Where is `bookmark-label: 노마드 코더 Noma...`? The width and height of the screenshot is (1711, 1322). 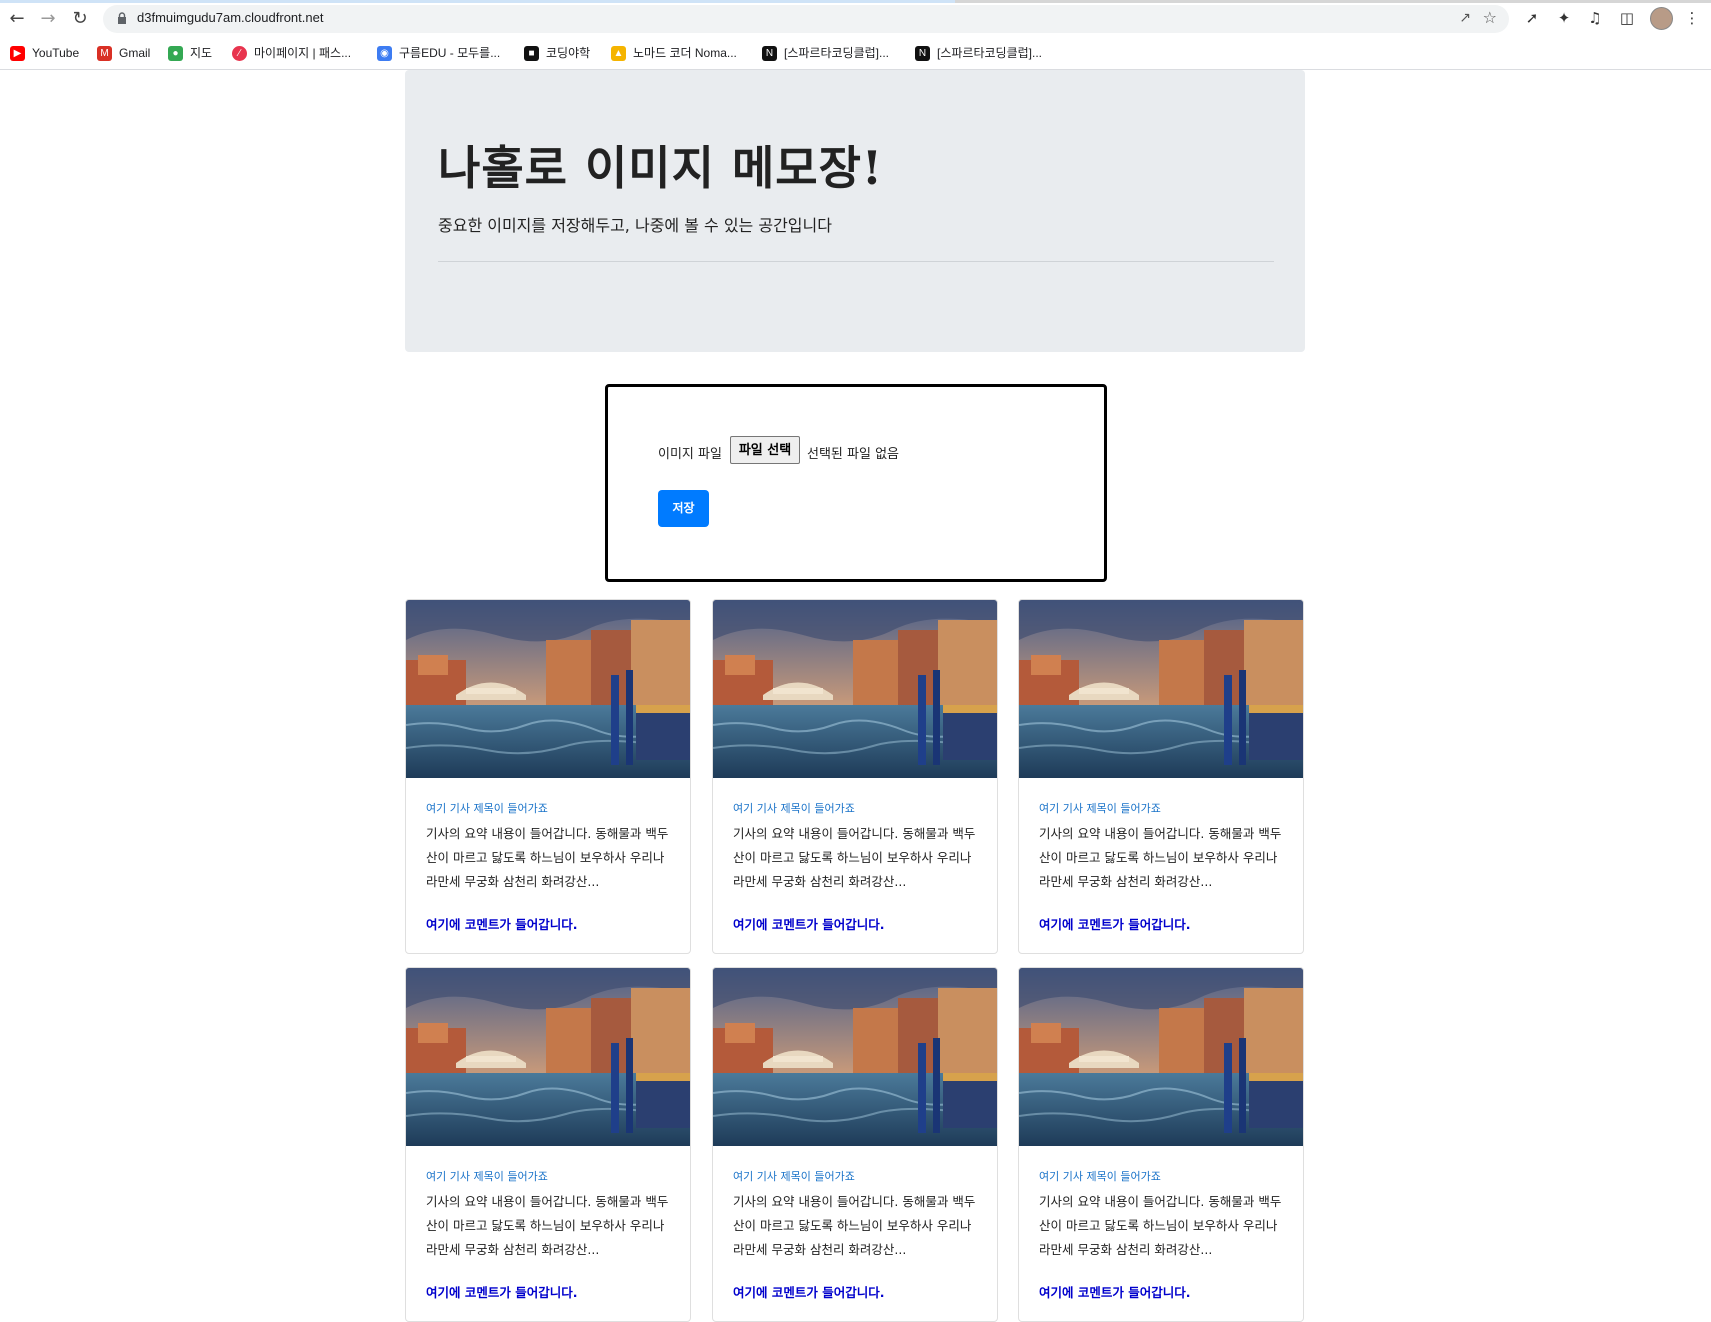
bookmark-label: 노마드 코더 Noma... is located at coordinates (685, 53).